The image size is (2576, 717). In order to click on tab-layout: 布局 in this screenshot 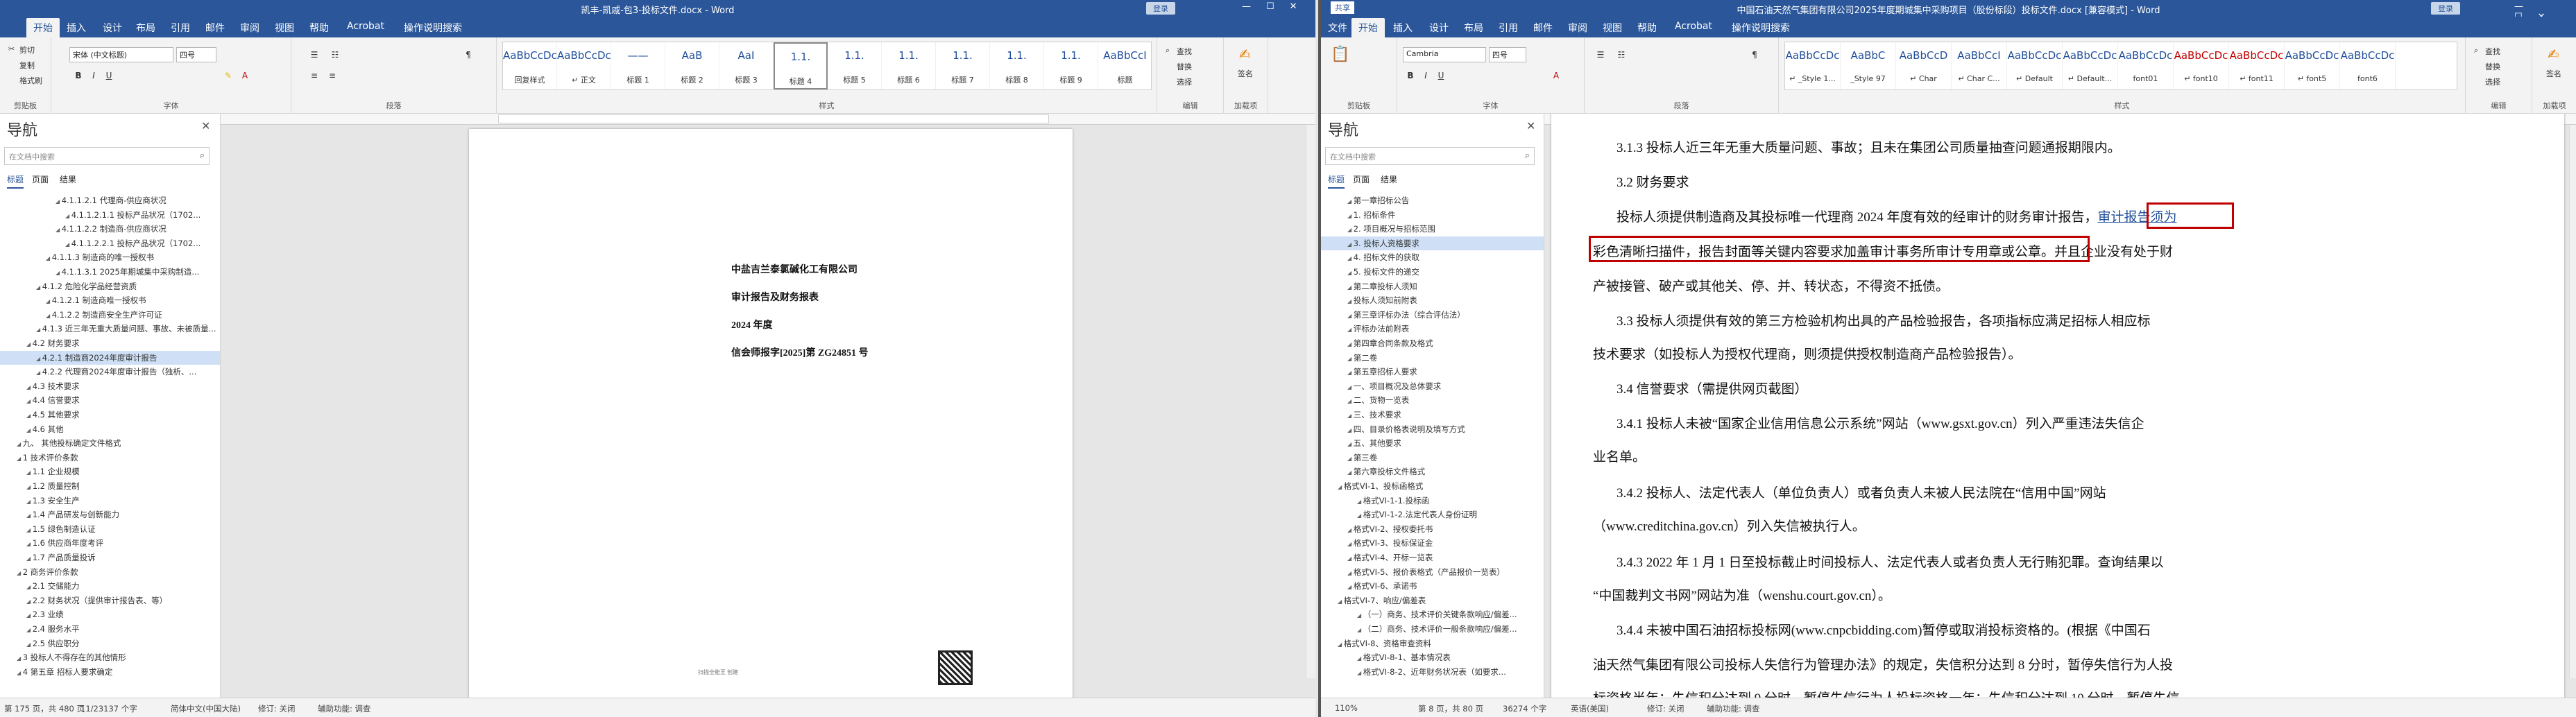, I will do `click(145, 28)`.